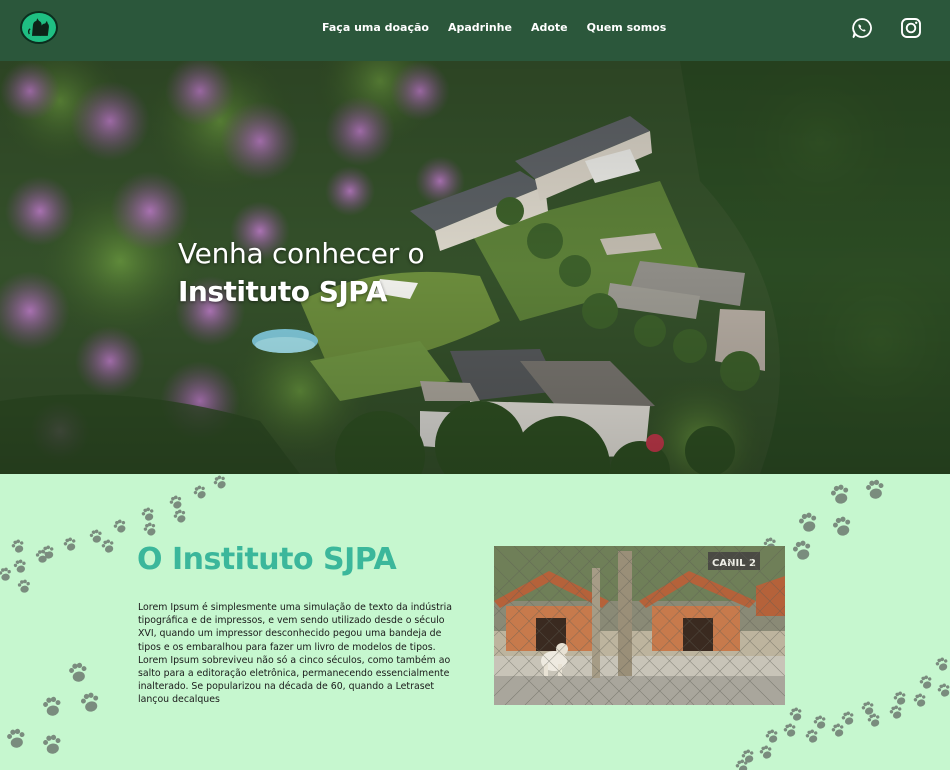 Image resolution: width=950 pixels, height=770 pixels. What do you see at coordinates (911, 28) in the screenshot?
I see `instagram-icon` at bounding box center [911, 28].